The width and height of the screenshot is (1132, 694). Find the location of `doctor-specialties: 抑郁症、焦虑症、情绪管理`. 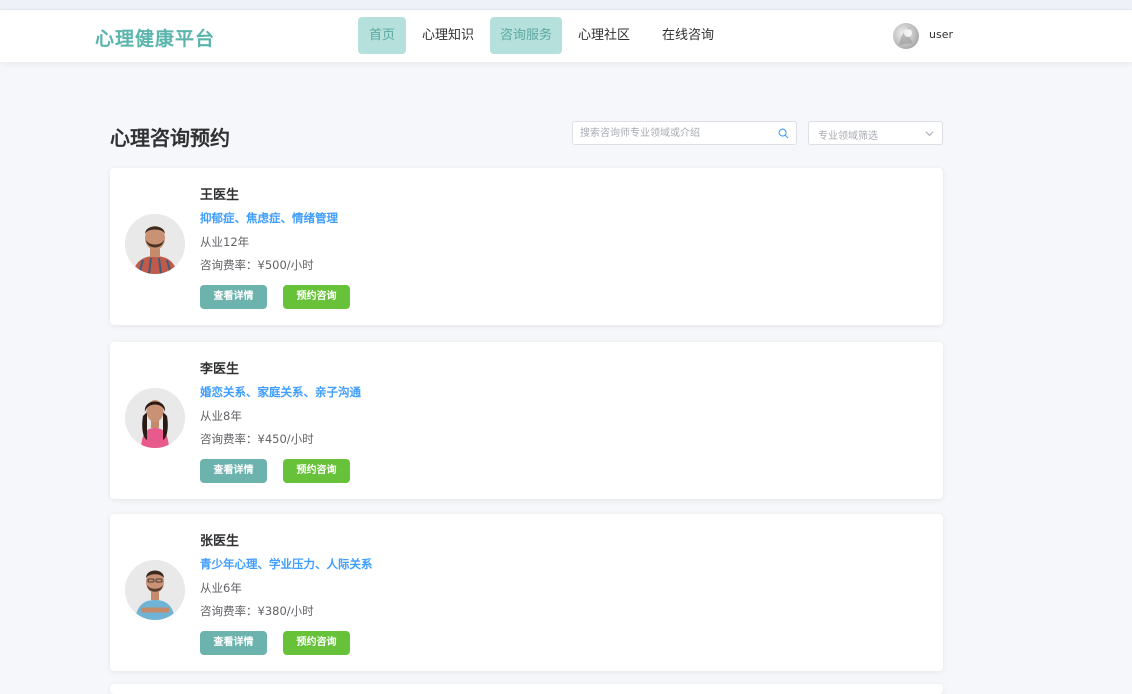

doctor-specialties: 抑郁症、焦虑症、情绪管理 is located at coordinates (269, 218).